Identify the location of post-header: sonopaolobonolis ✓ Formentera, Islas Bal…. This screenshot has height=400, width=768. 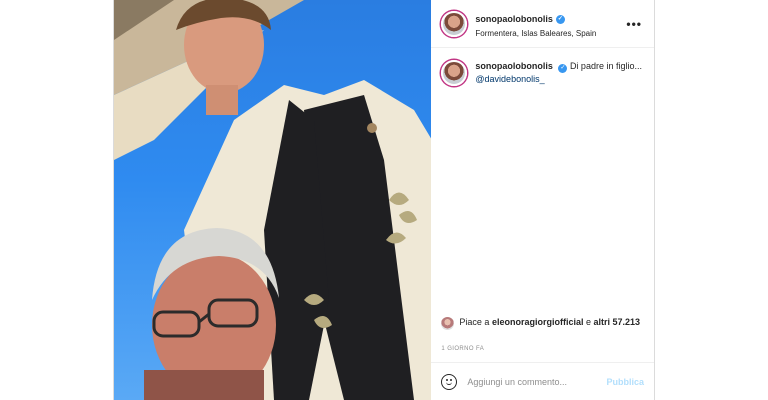
(542, 24).